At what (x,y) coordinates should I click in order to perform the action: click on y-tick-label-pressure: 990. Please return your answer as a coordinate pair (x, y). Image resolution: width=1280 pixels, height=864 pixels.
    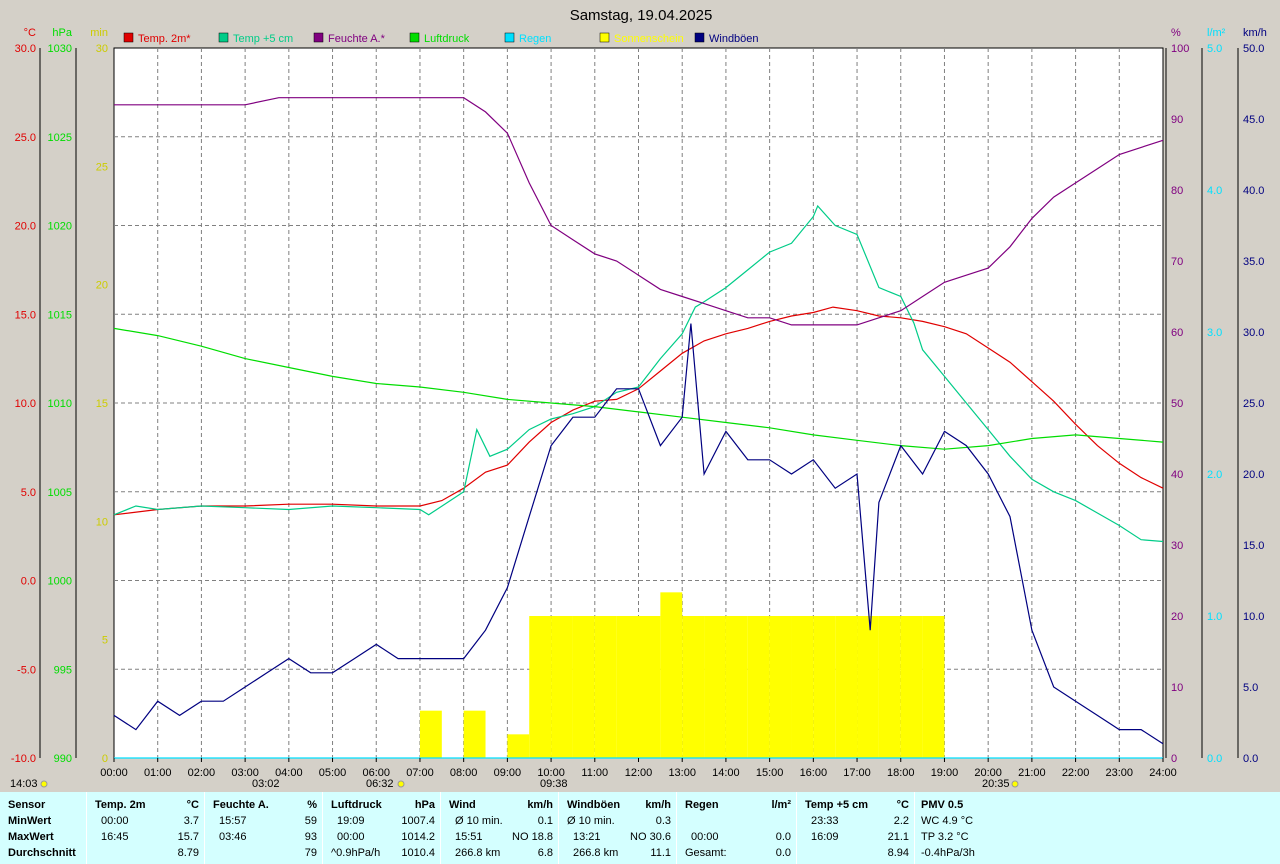
    Looking at the image, I should click on (63, 759).